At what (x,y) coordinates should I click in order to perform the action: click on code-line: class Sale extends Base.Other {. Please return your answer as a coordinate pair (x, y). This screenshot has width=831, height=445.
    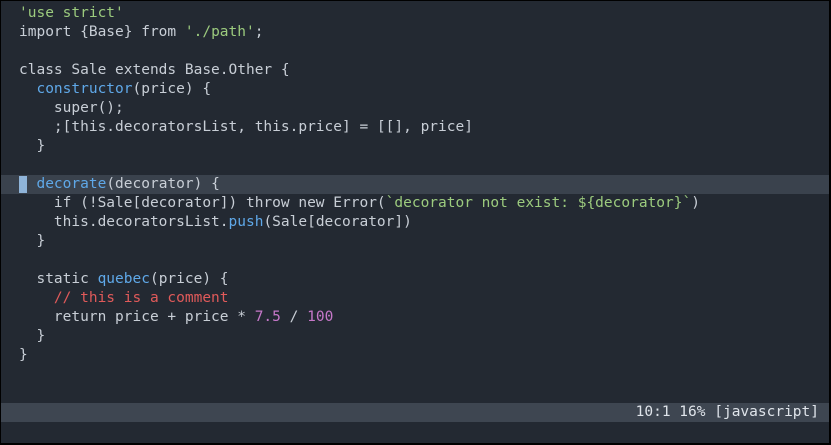
    Looking at the image, I should click on (415, 70).